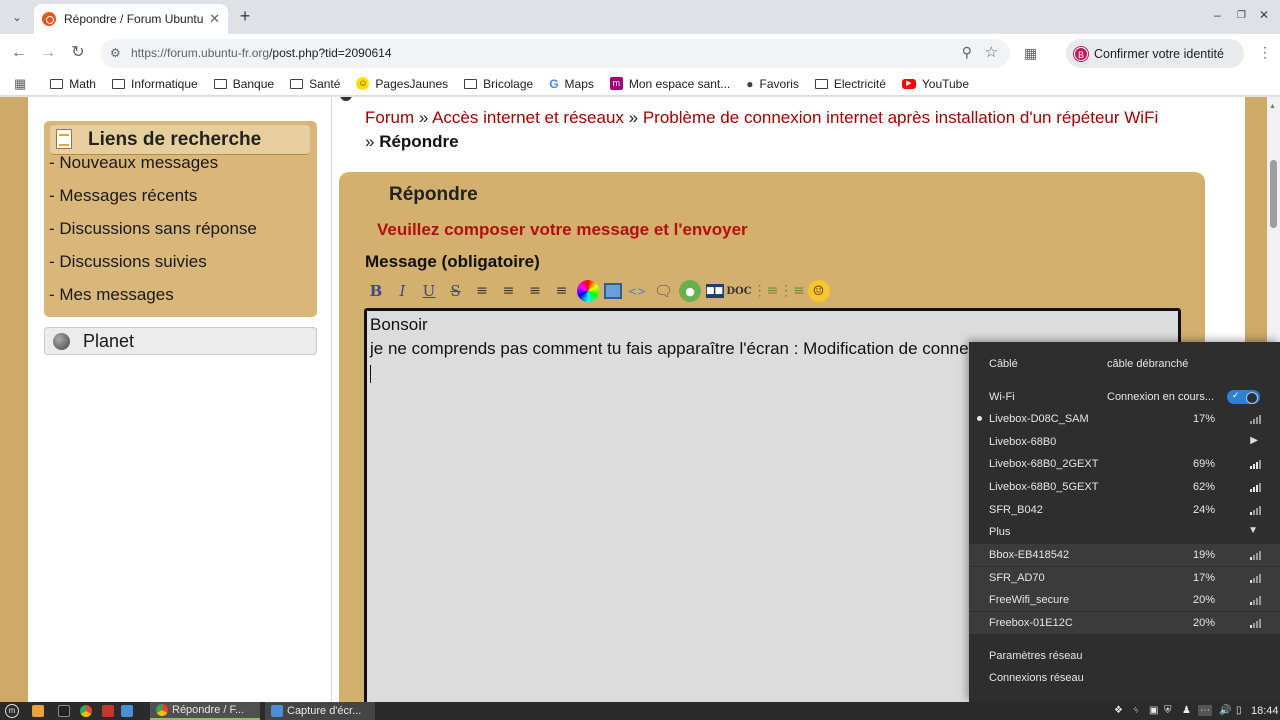  I want to click on underline-icon: U, so click(429, 291).